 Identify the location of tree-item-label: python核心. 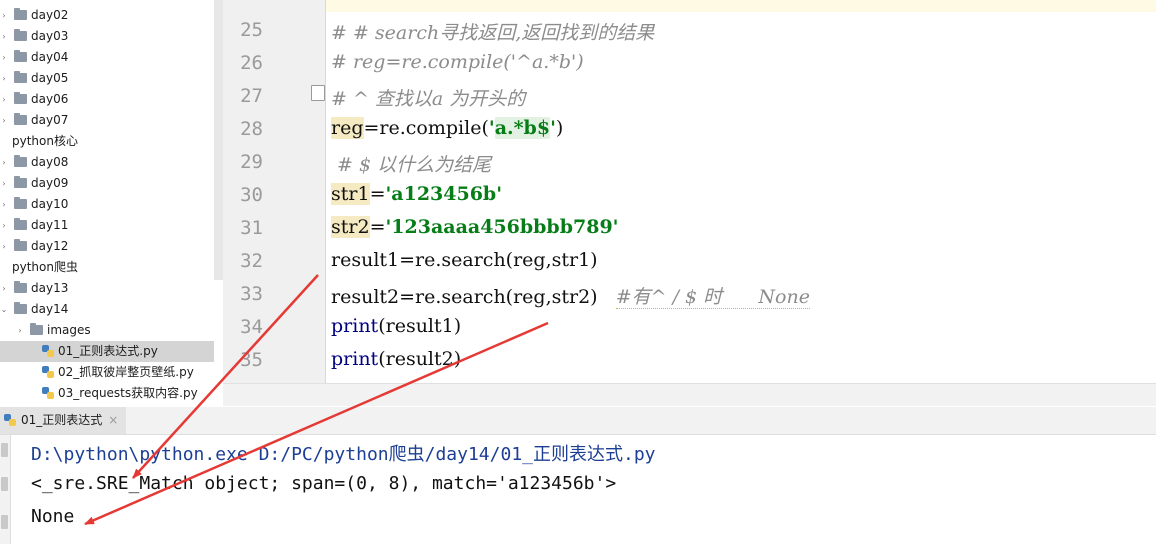
(45, 141).